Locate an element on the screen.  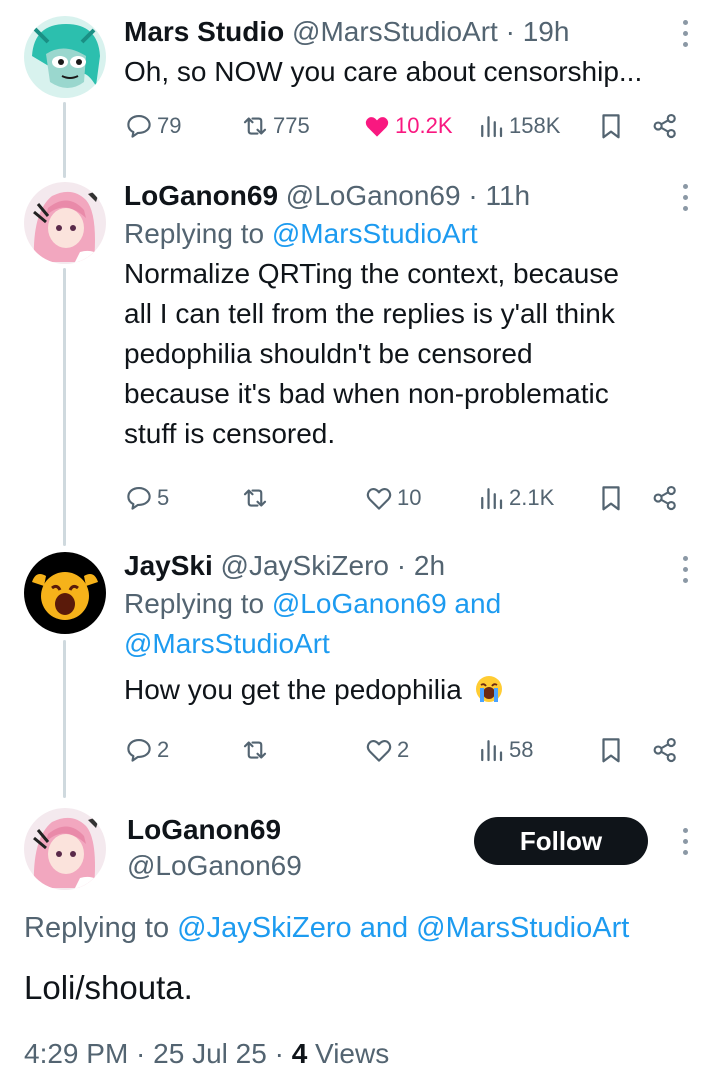
tweet-text-line: stuff is censored. is located at coordinates (230, 433).